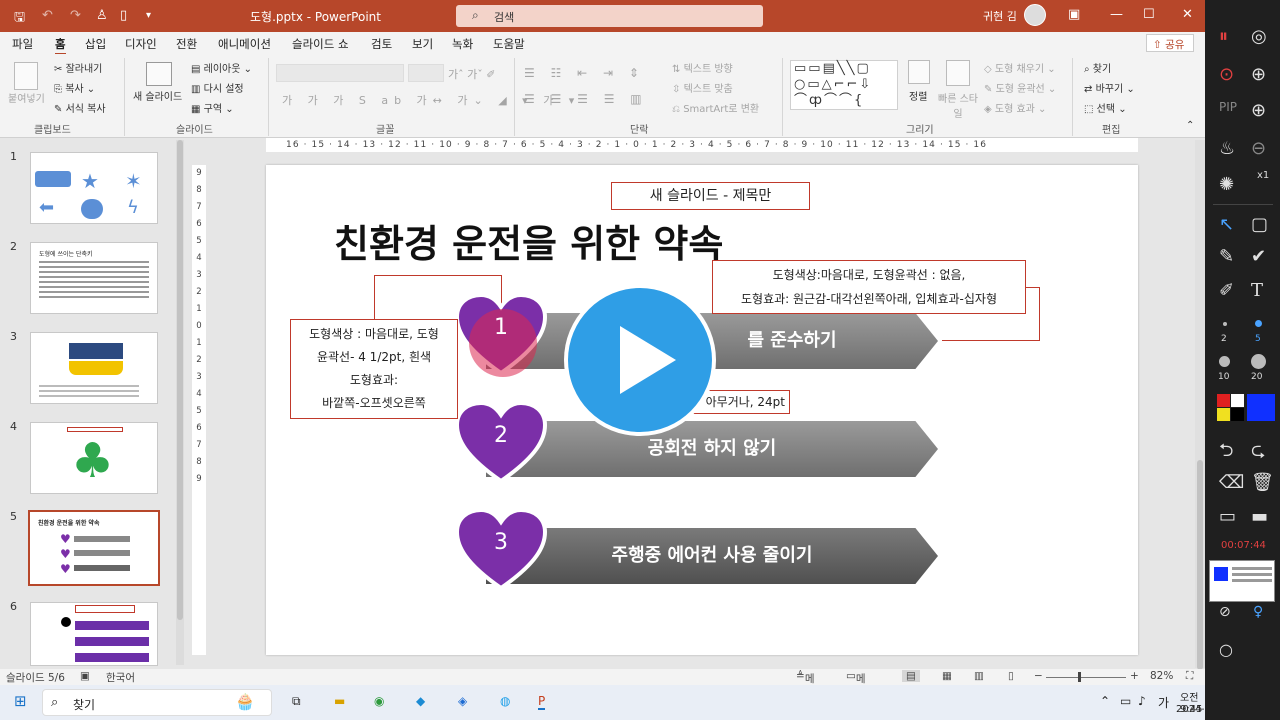 This screenshot has height=720, width=1280. I want to click on preview-thumbnail, so click(1242, 581).